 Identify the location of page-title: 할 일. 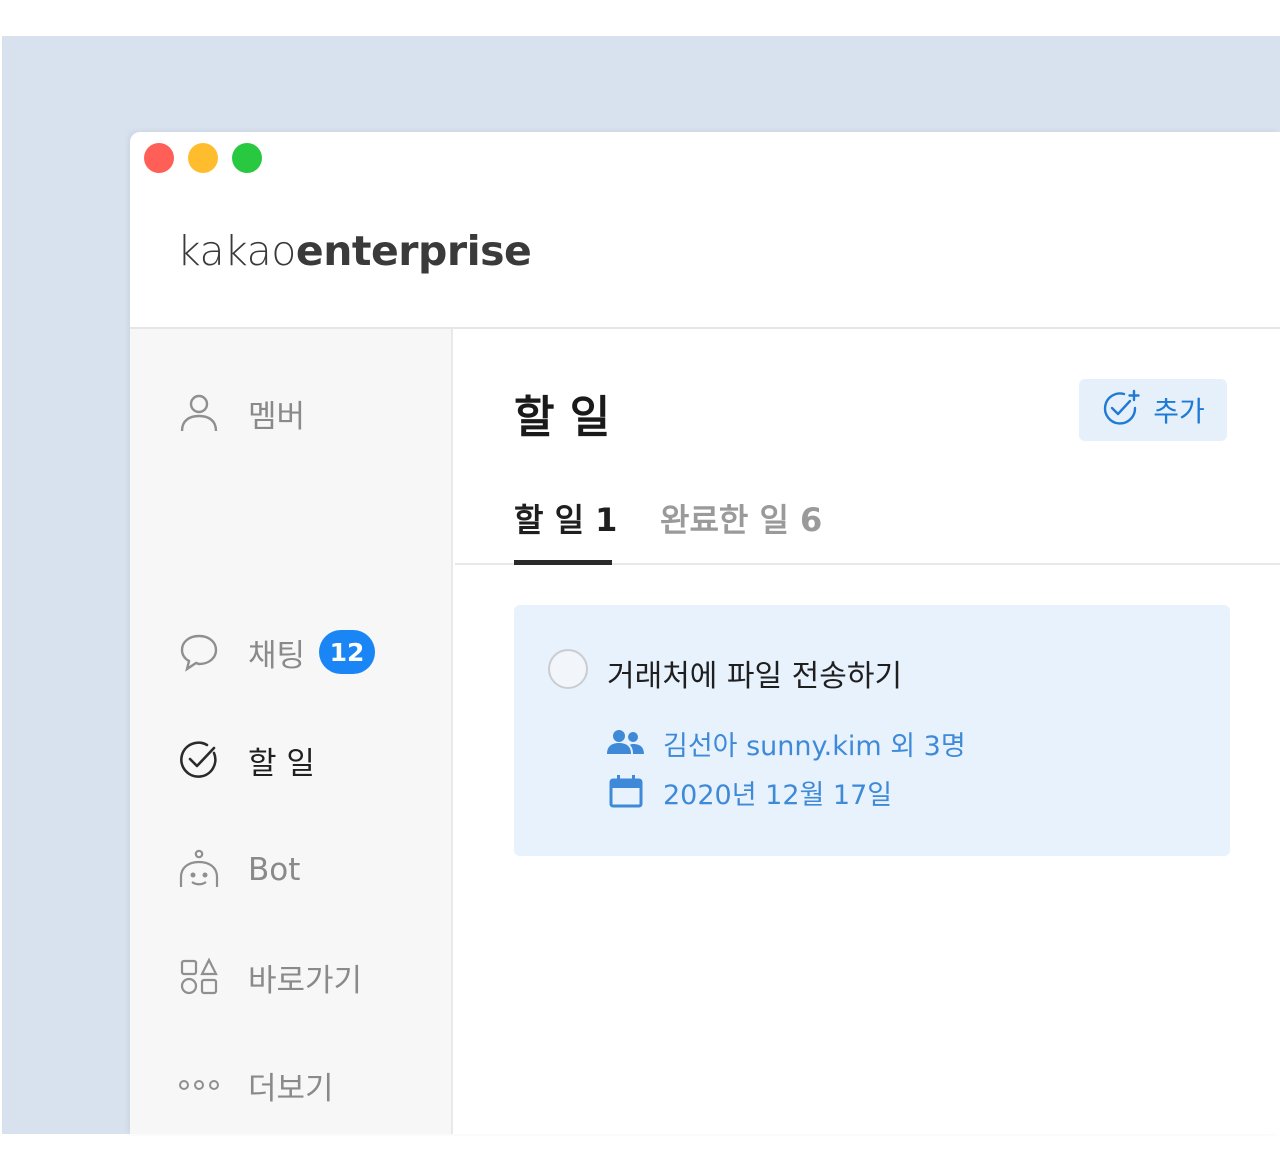
(562, 417).